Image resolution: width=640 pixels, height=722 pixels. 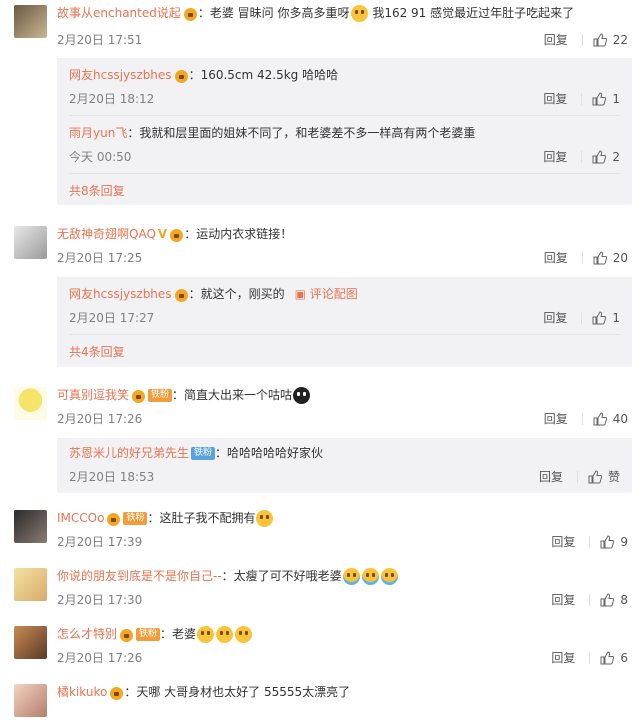 What do you see at coordinates (112, 99) in the screenshot?
I see `sub-comment-time: 2月20日 18:12` at bounding box center [112, 99].